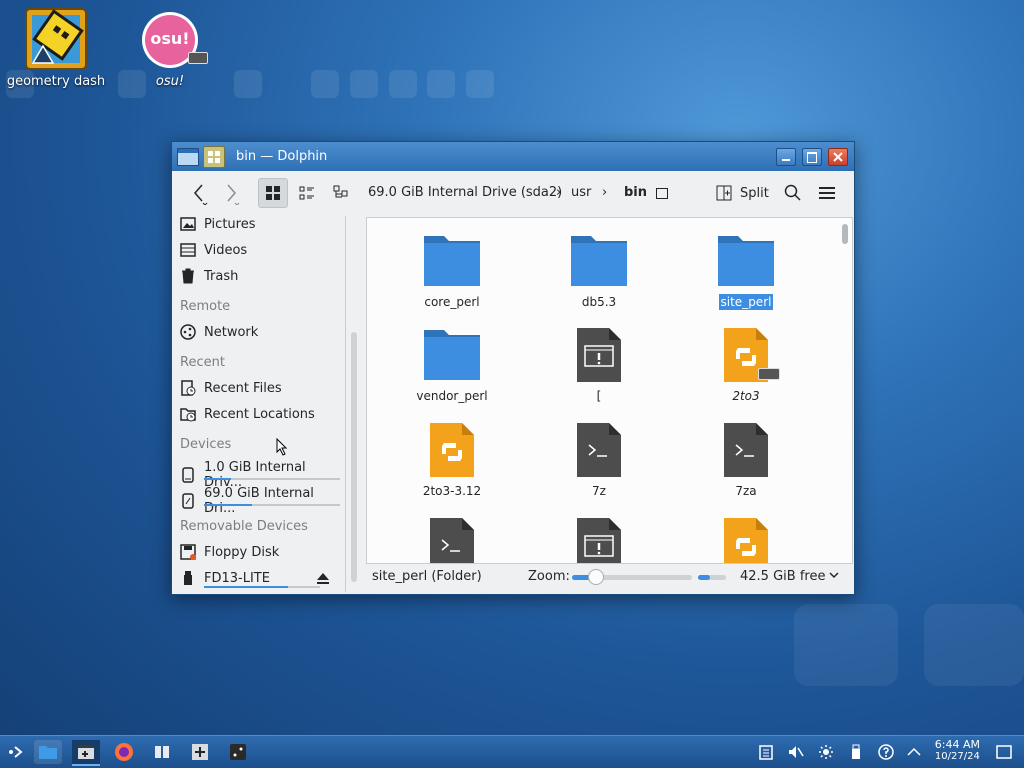  I want to click on file-name-label: vendor_perl, so click(452, 396).